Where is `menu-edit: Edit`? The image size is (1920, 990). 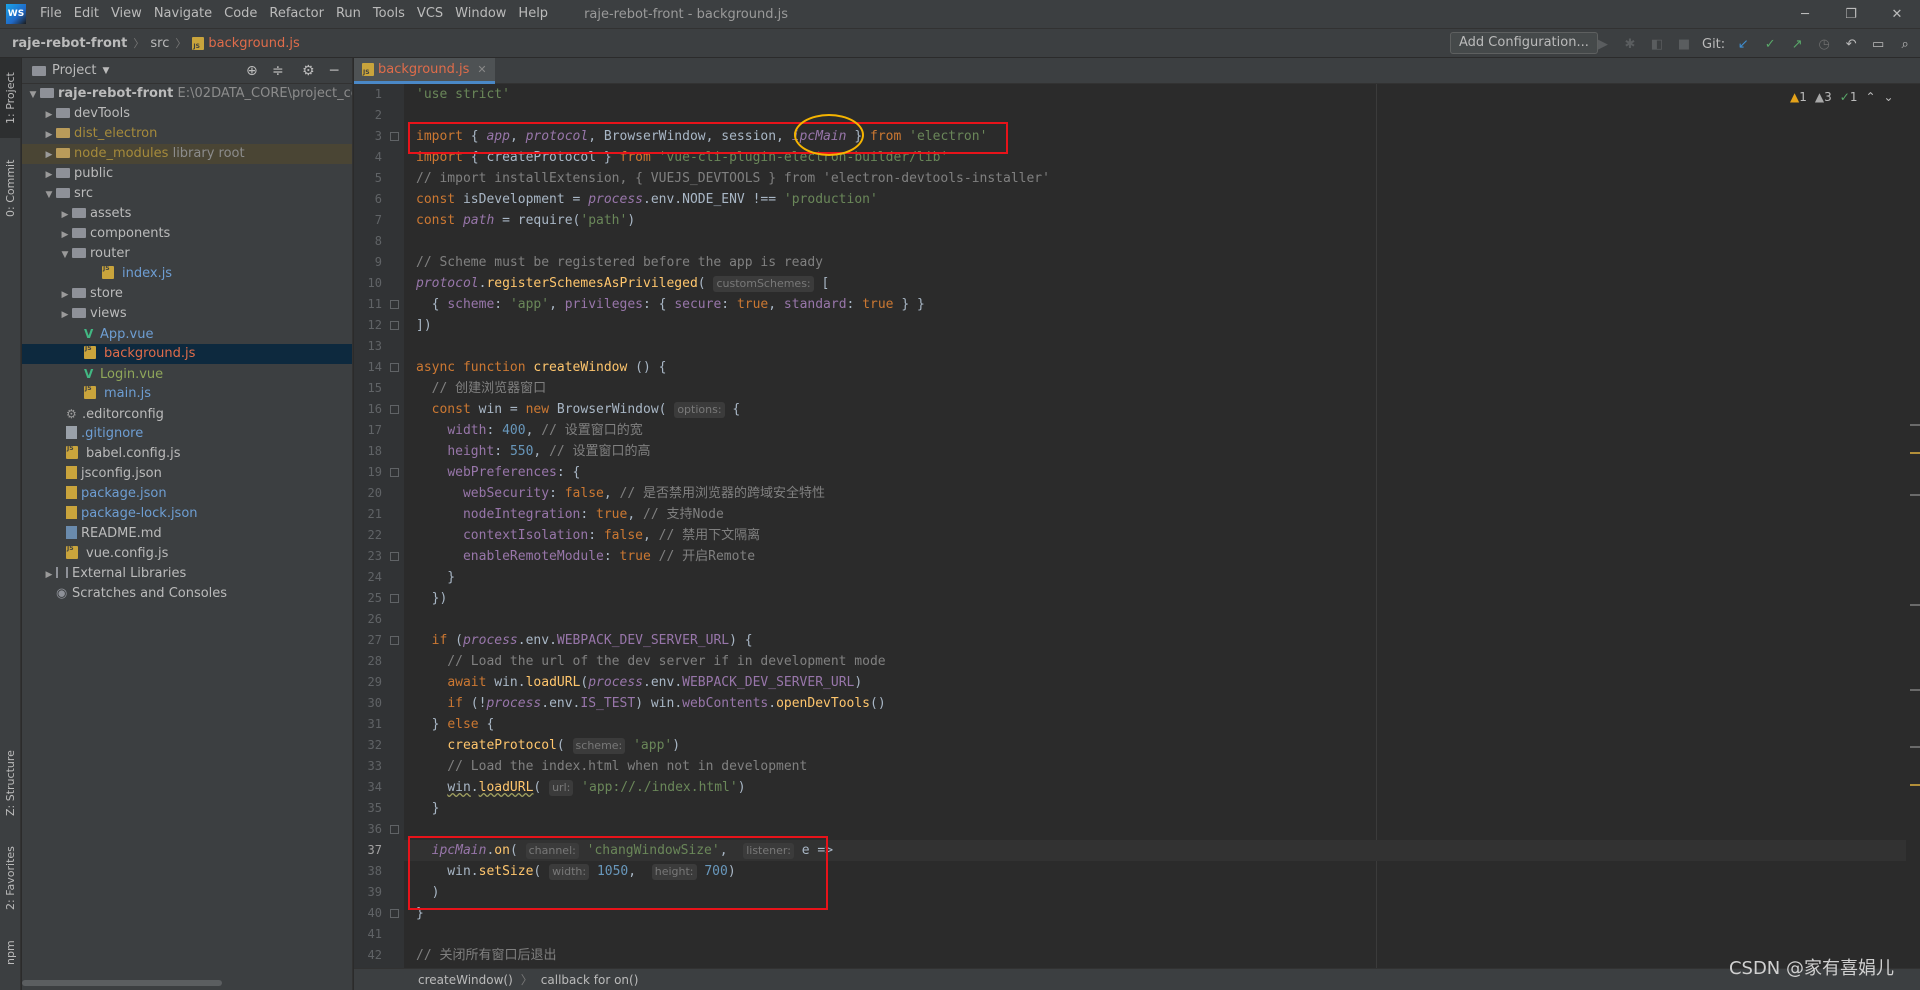 menu-edit: Edit is located at coordinates (86, 14).